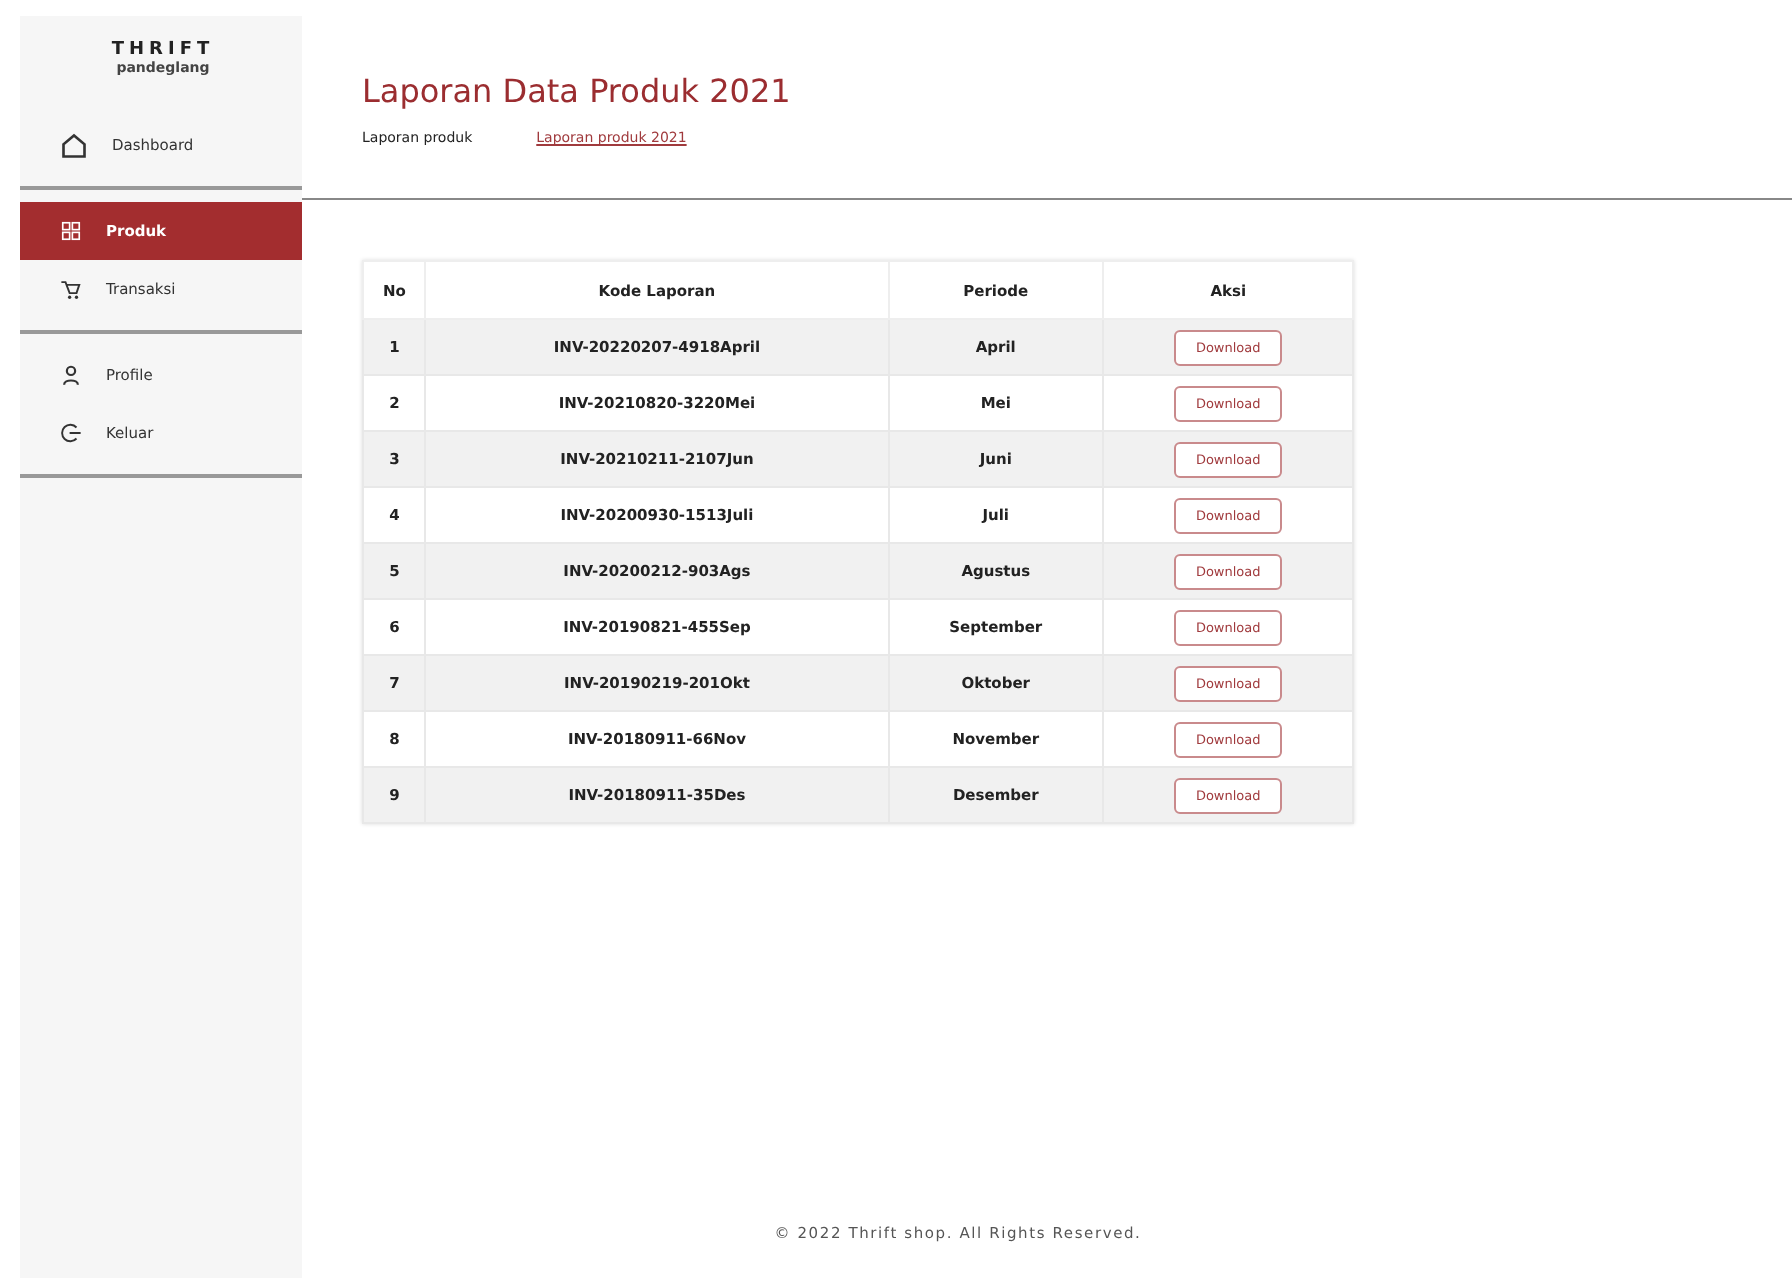 The width and height of the screenshot is (1792, 1278). Describe the element at coordinates (71, 231) in the screenshot. I see `grid-icon` at that location.